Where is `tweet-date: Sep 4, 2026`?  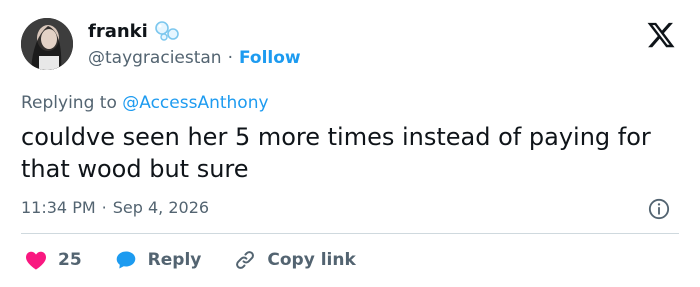 tweet-date: Sep 4, 2026 is located at coordinates (161, 207).